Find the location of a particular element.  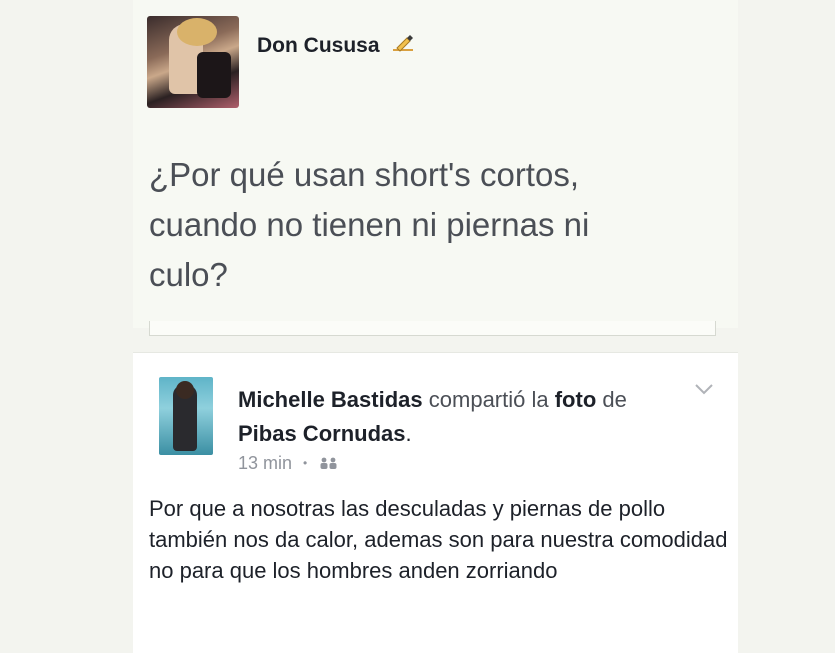

header-period: . is located at coordinates (408, 433).